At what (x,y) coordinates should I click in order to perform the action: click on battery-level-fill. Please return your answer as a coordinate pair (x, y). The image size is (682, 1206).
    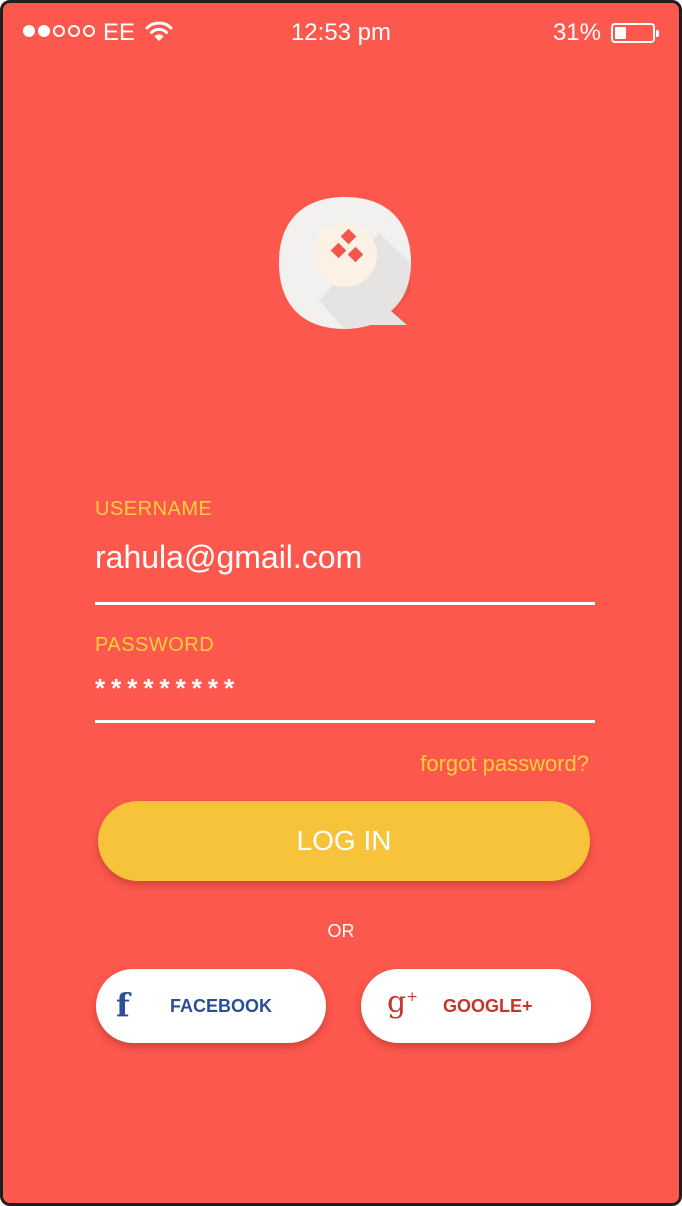
    Looking at the image, I should click on (620, 33).